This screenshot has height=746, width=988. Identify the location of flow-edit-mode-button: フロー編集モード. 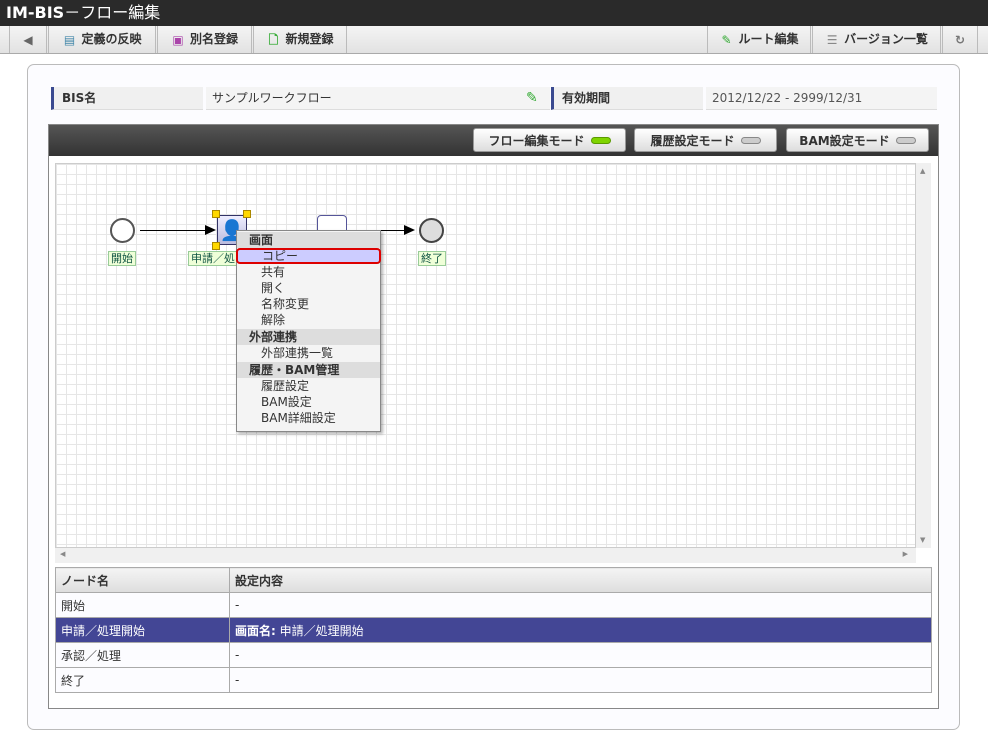
(549, 140).